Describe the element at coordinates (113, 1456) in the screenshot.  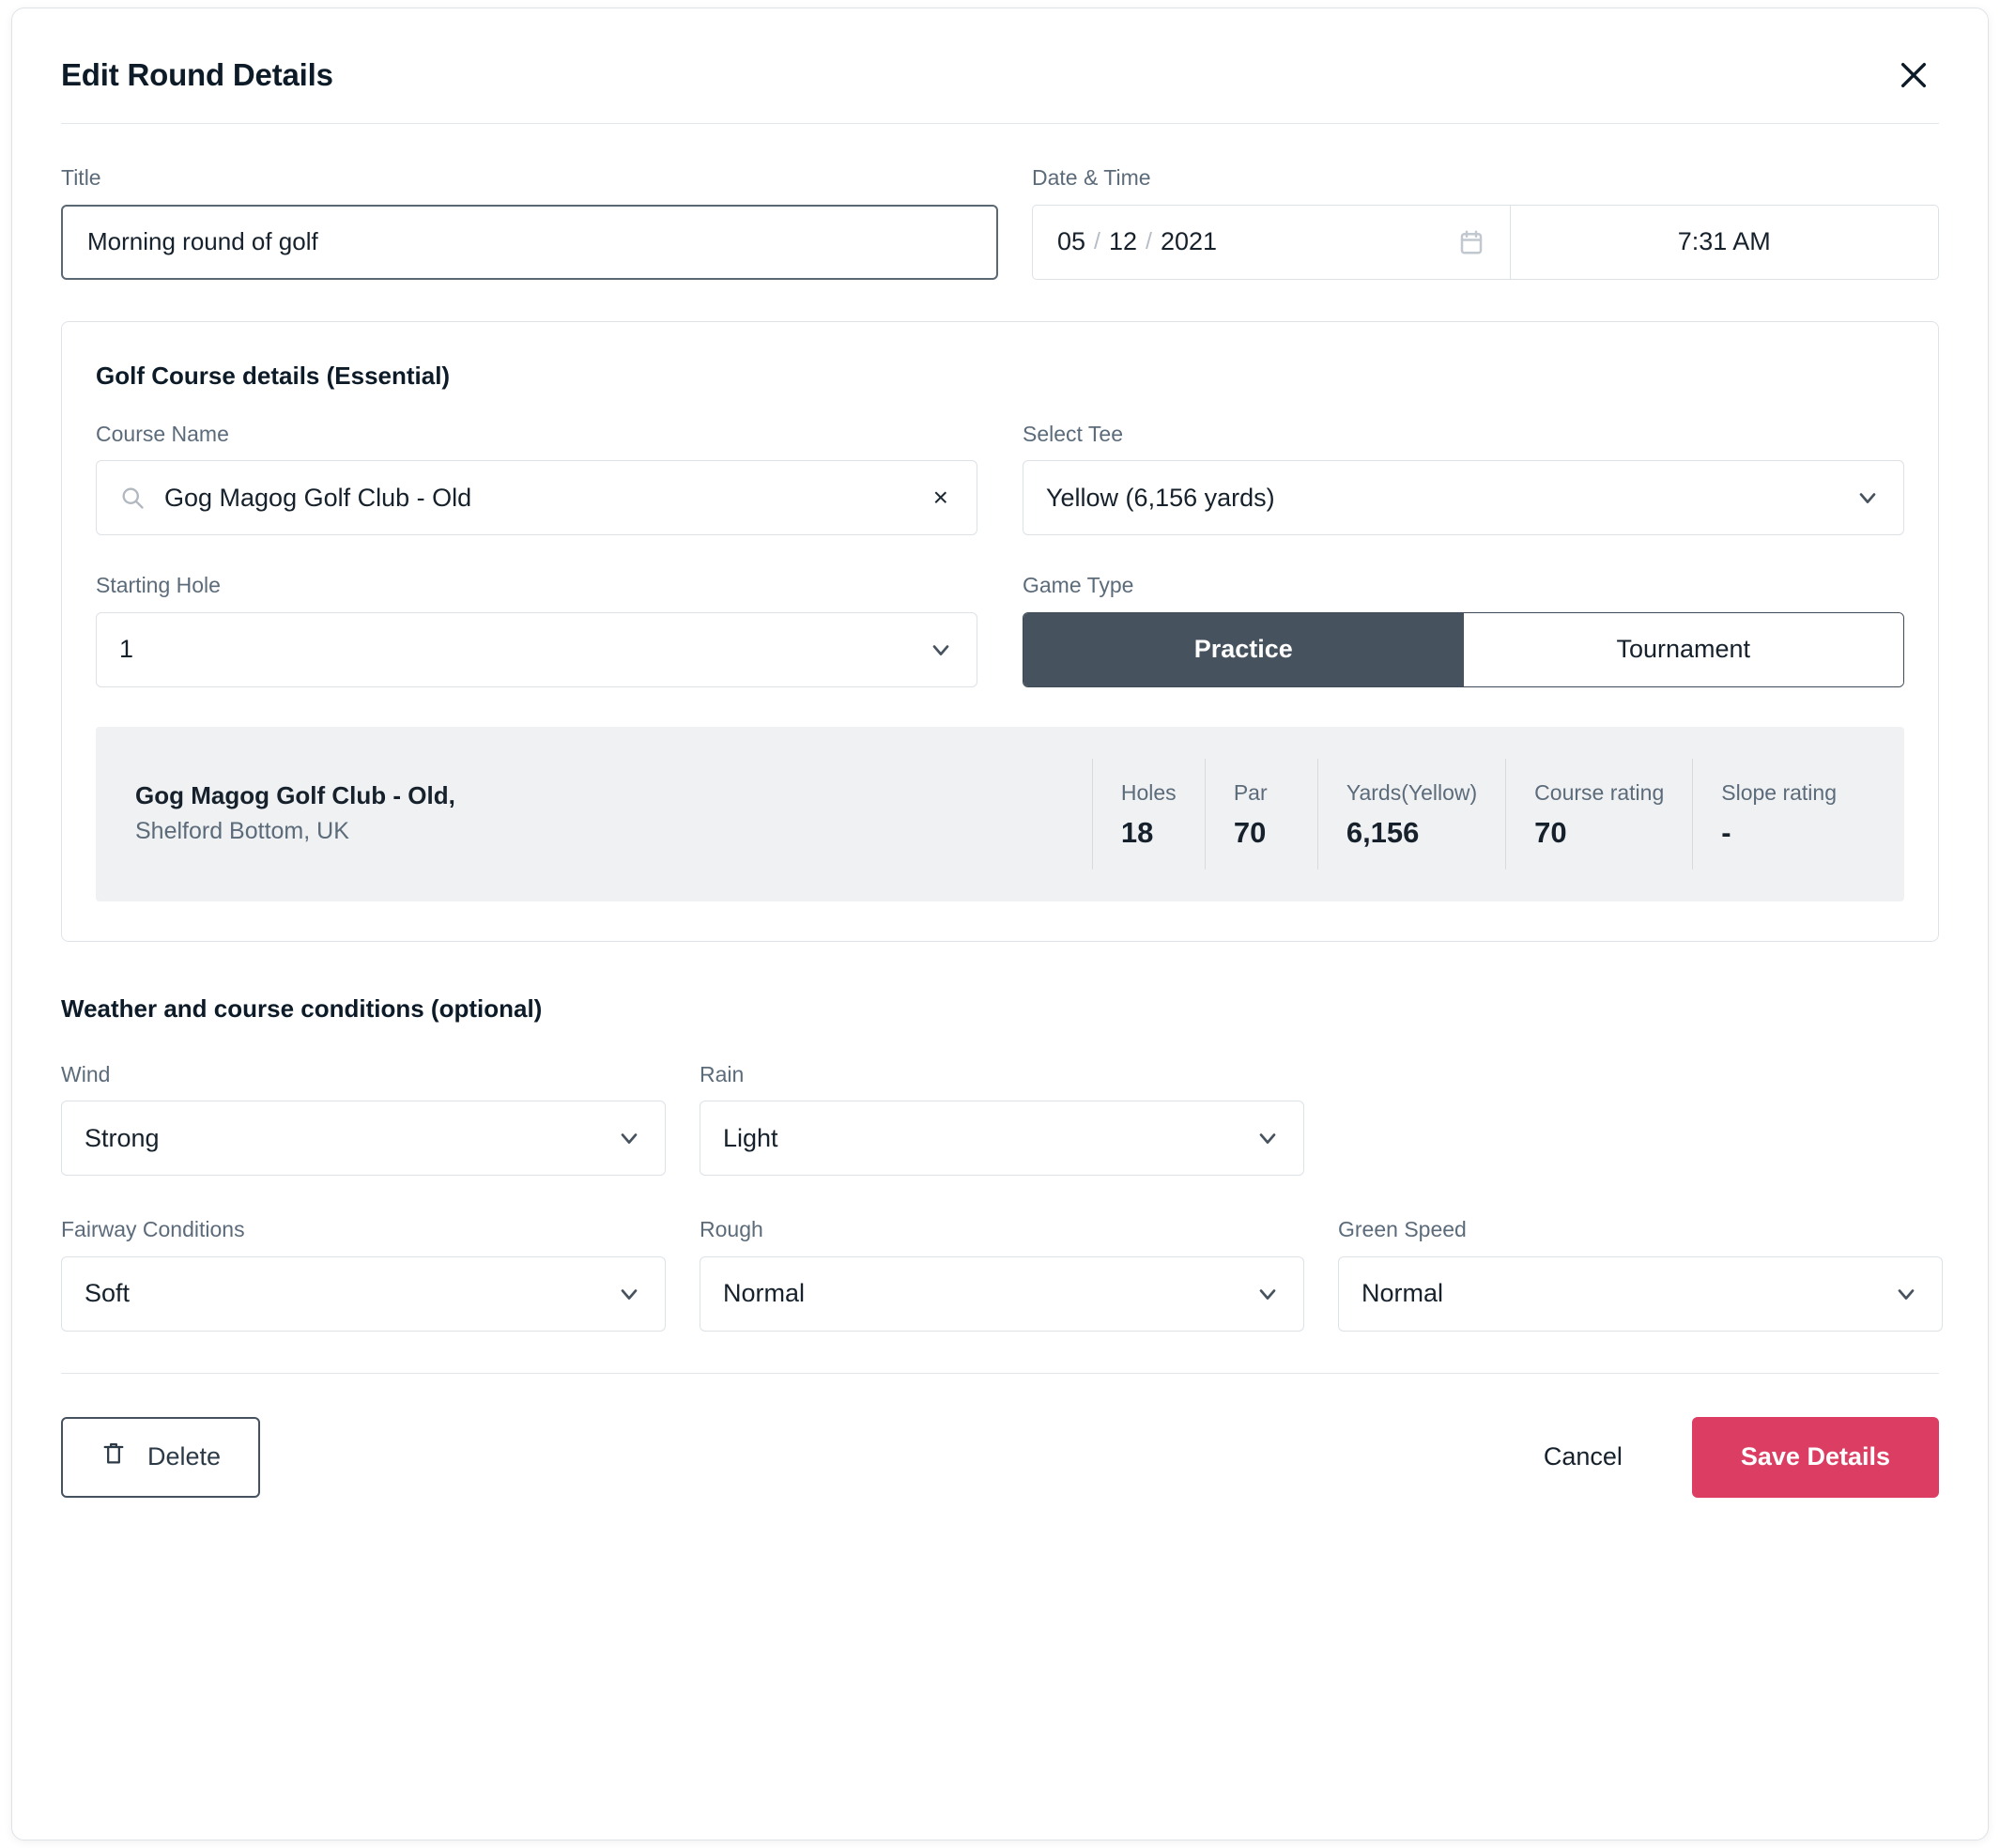
I see `trash-icon` at that location.